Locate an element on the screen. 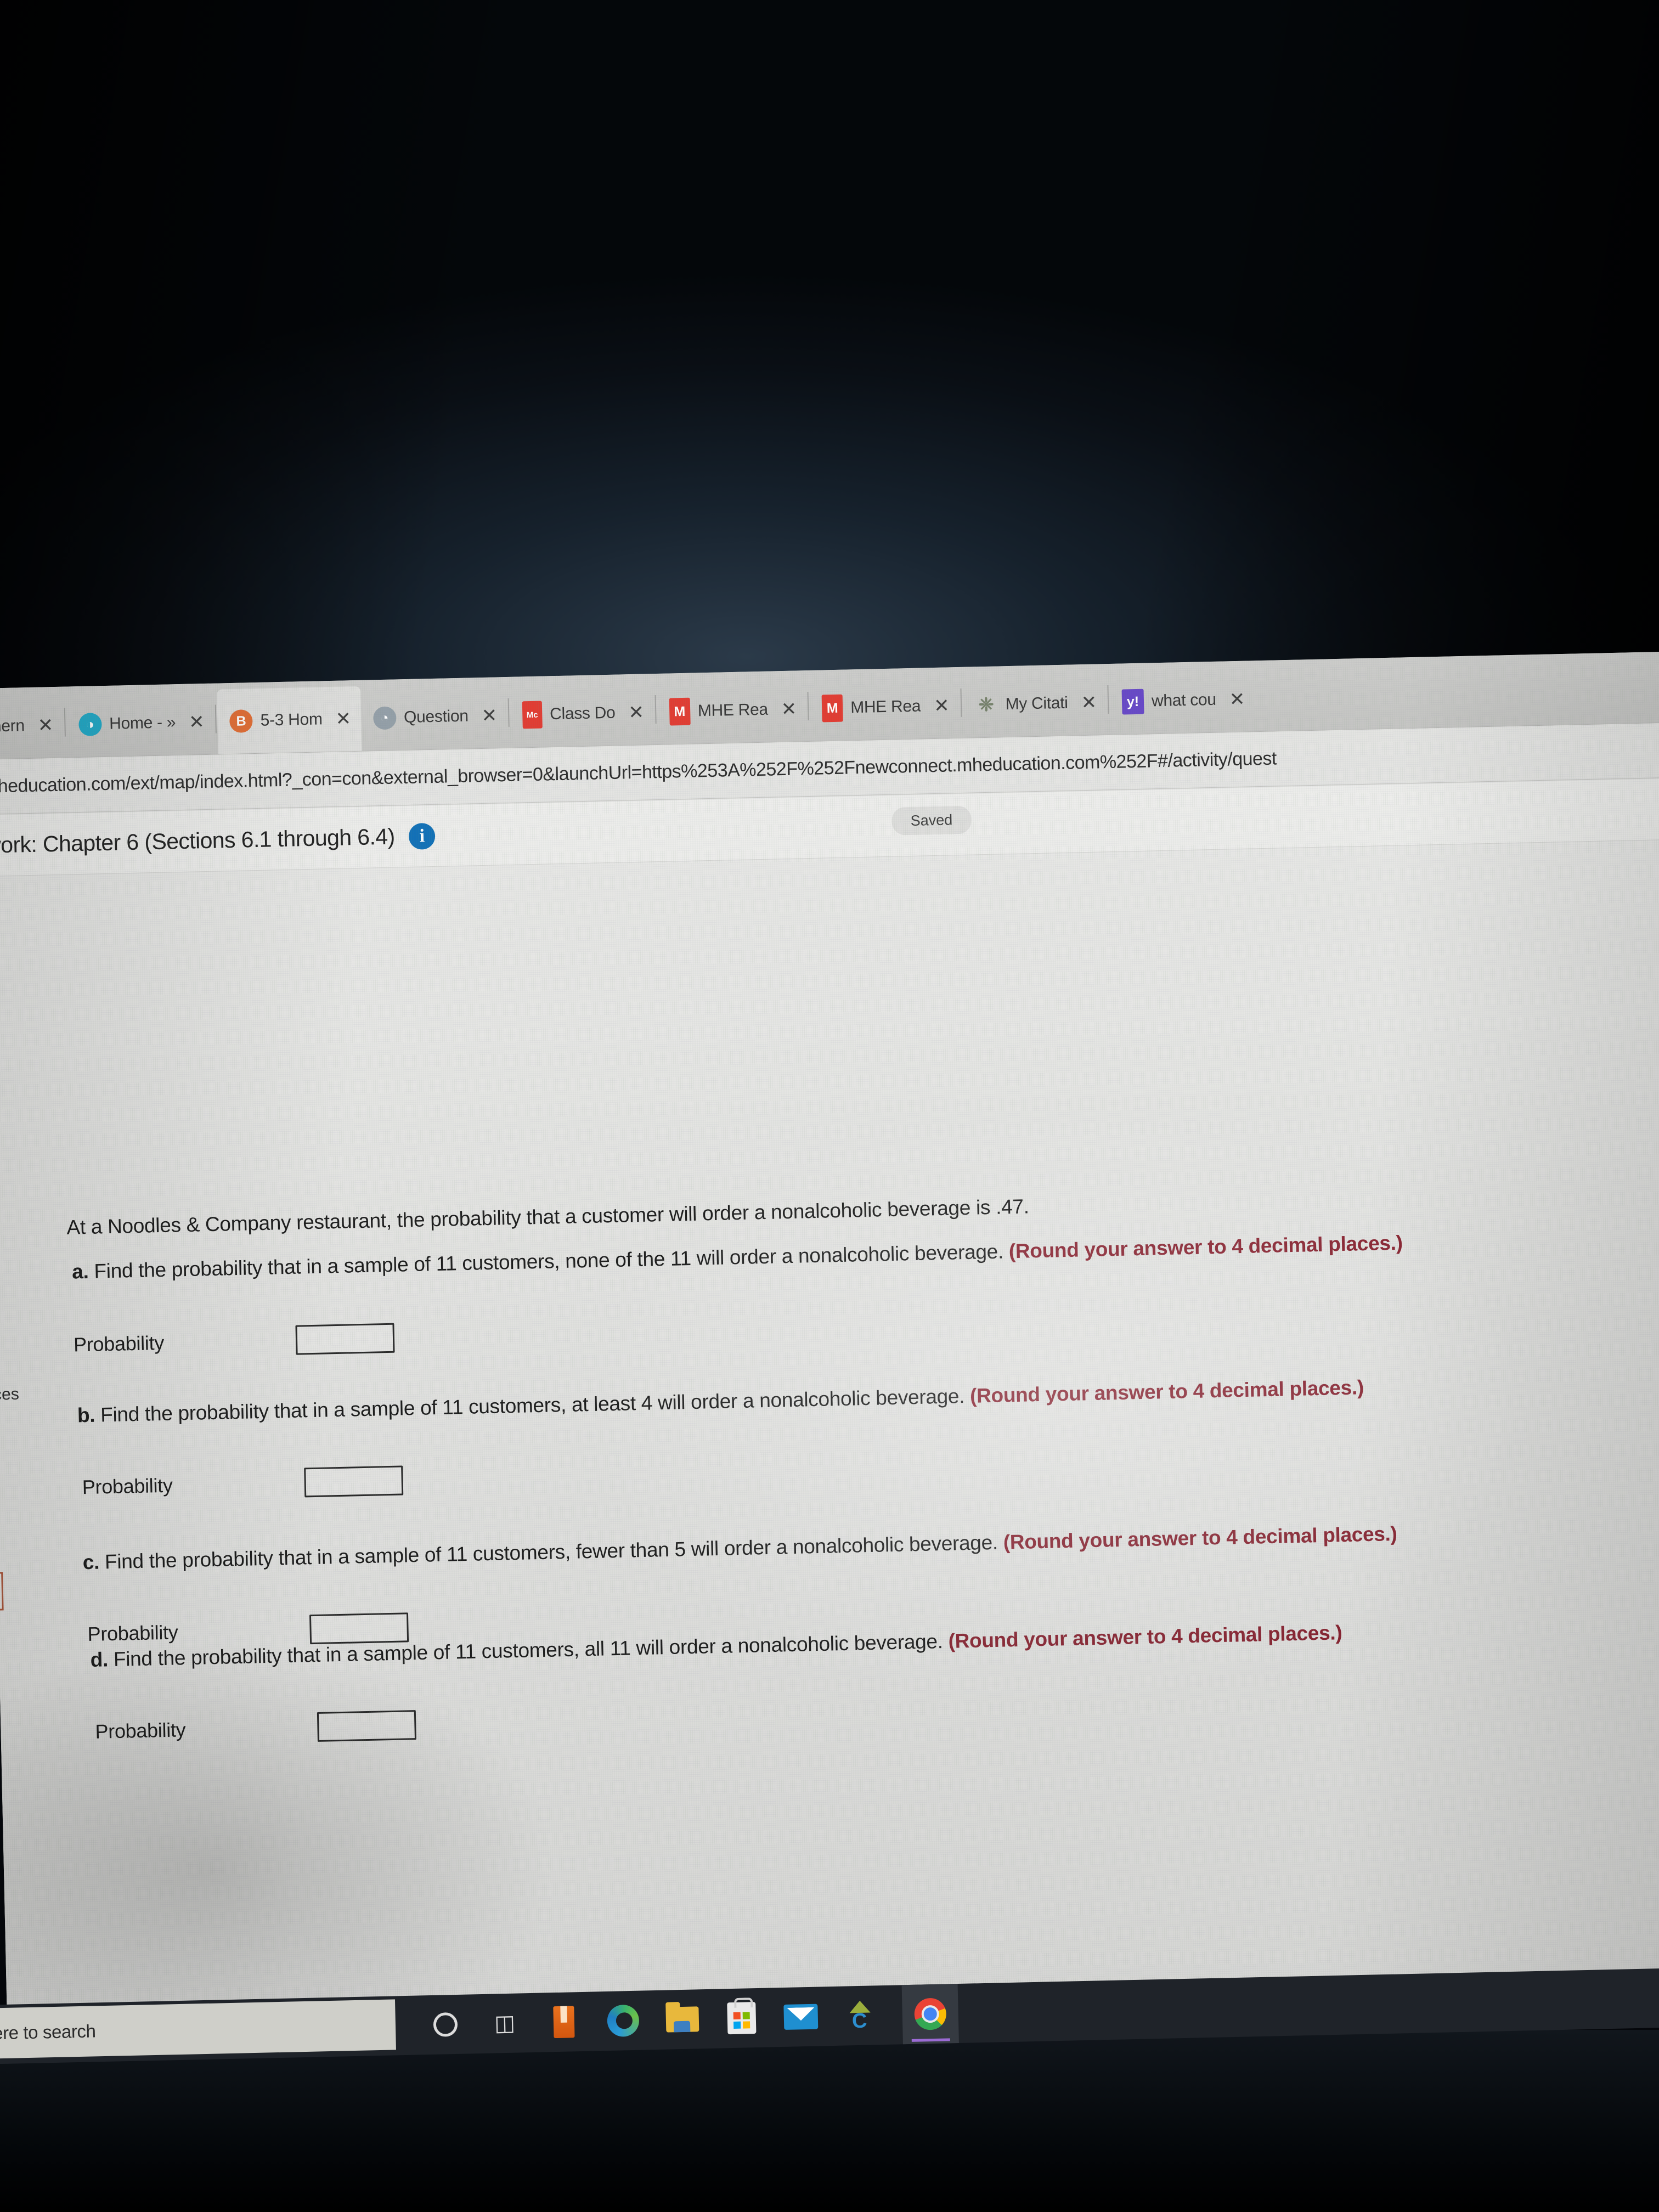 Image resolution: width=1659 pixels, height=2212 pixels. answer-row-d: Probability is located at coordinates (256, 1729).